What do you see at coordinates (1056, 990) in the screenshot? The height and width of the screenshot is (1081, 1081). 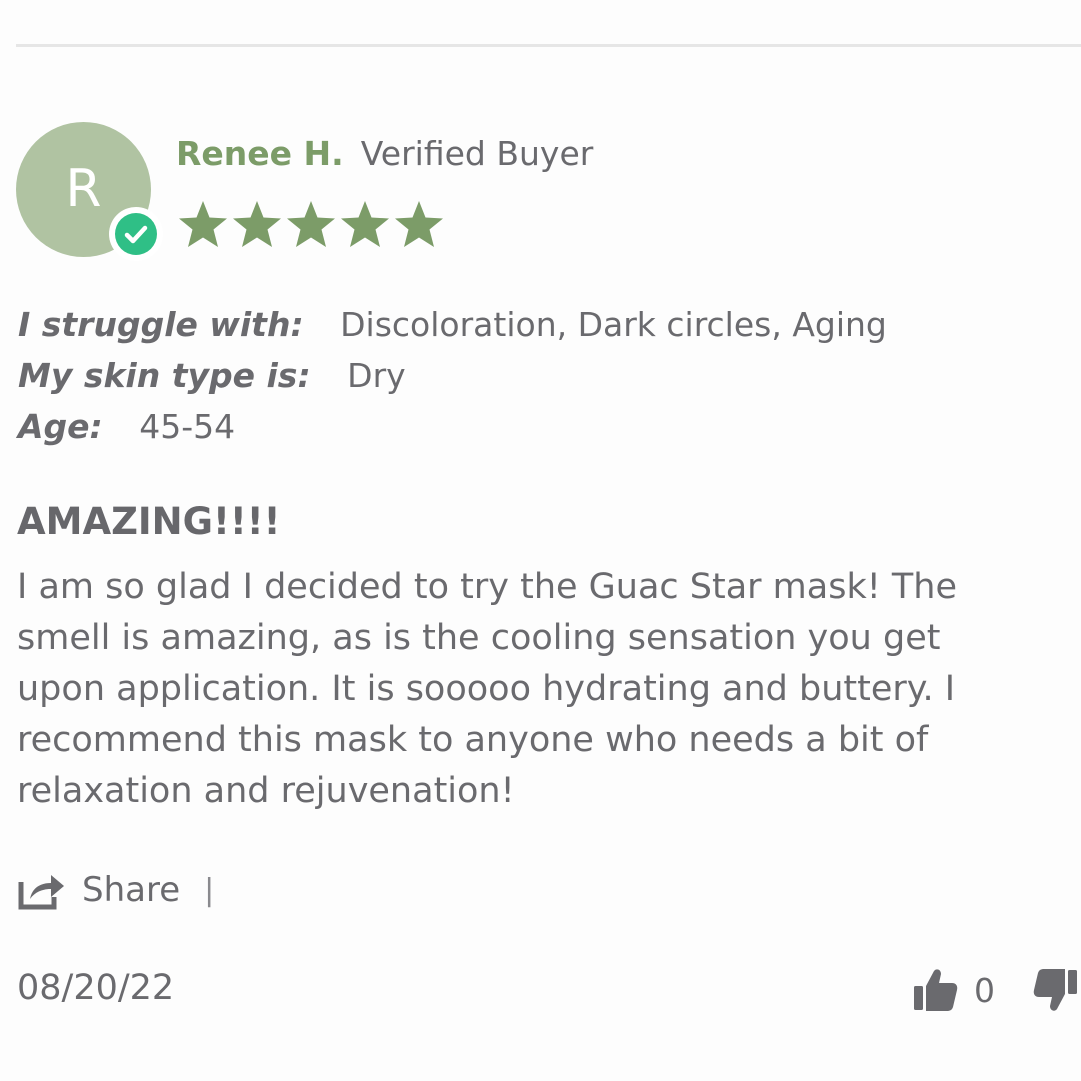 I see `thumbs-down-icon` at bounding box center [1056, 990].